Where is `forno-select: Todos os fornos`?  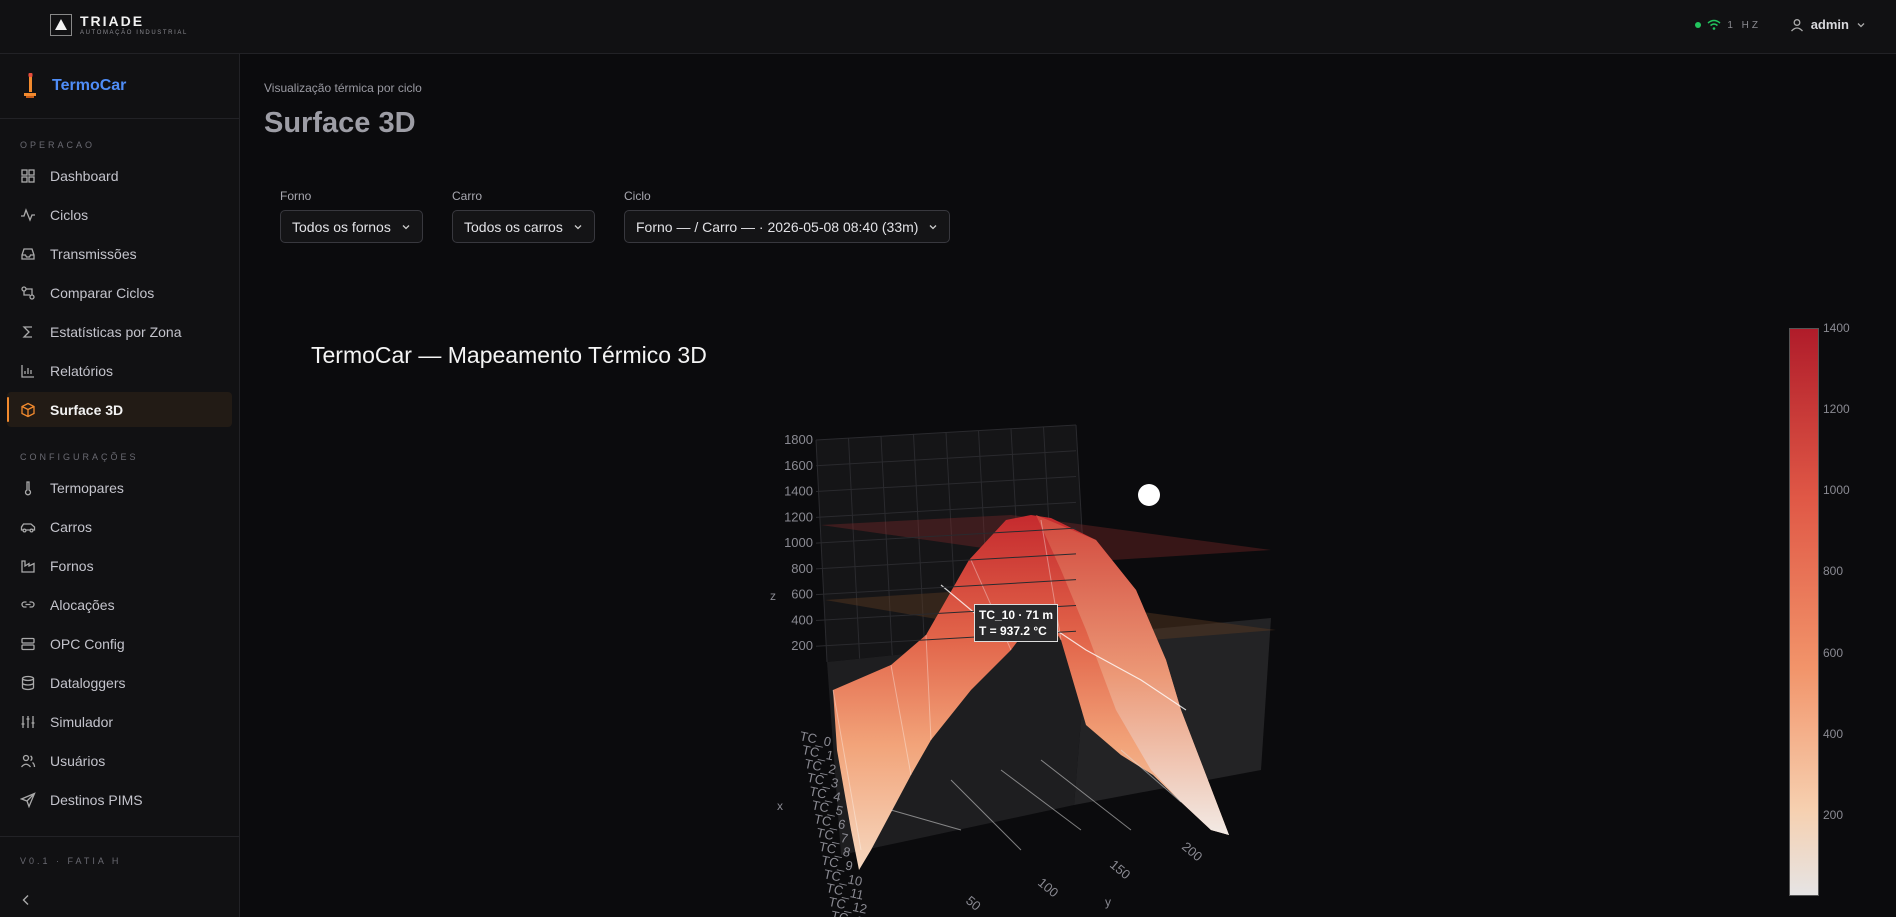 forno-select: Todos os fornos is located at coordinates (351, 226).